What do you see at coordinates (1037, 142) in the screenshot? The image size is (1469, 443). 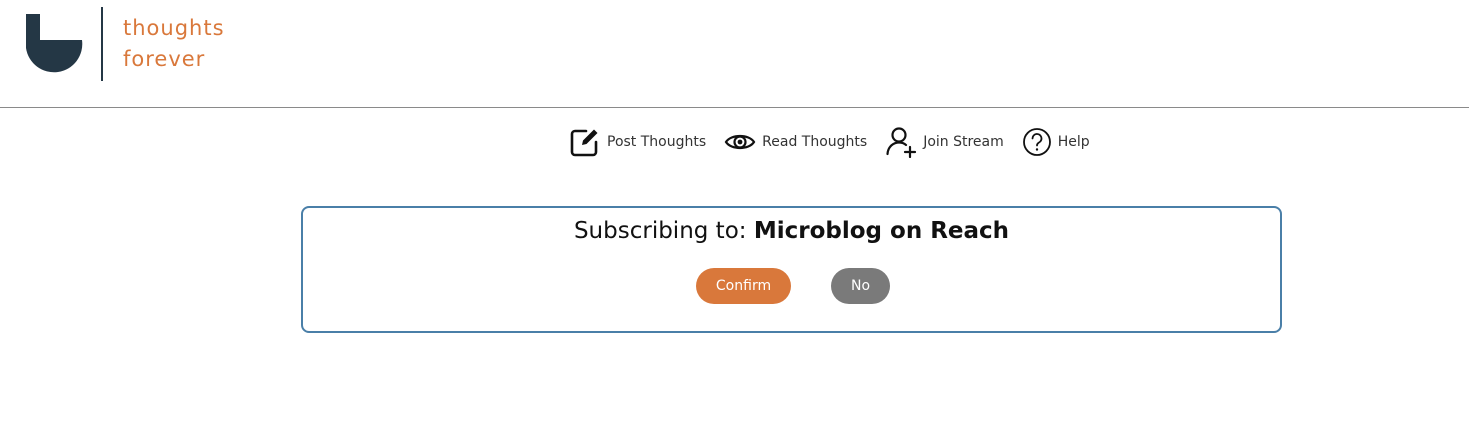 I see `help-icon` at bounding box center [1037, 142].